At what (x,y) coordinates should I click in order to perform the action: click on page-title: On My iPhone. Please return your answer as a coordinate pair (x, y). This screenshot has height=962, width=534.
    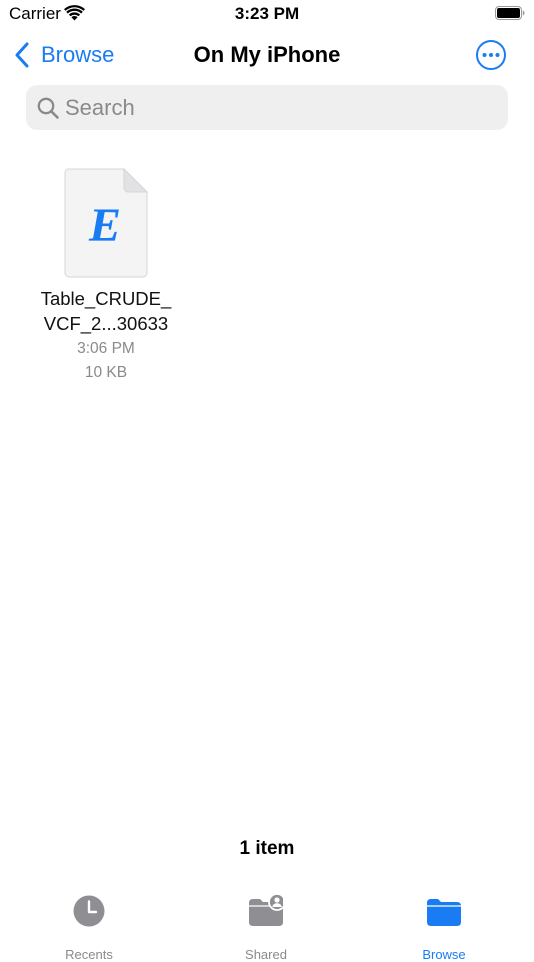
    Looking at the image, I should click on (267, 54).